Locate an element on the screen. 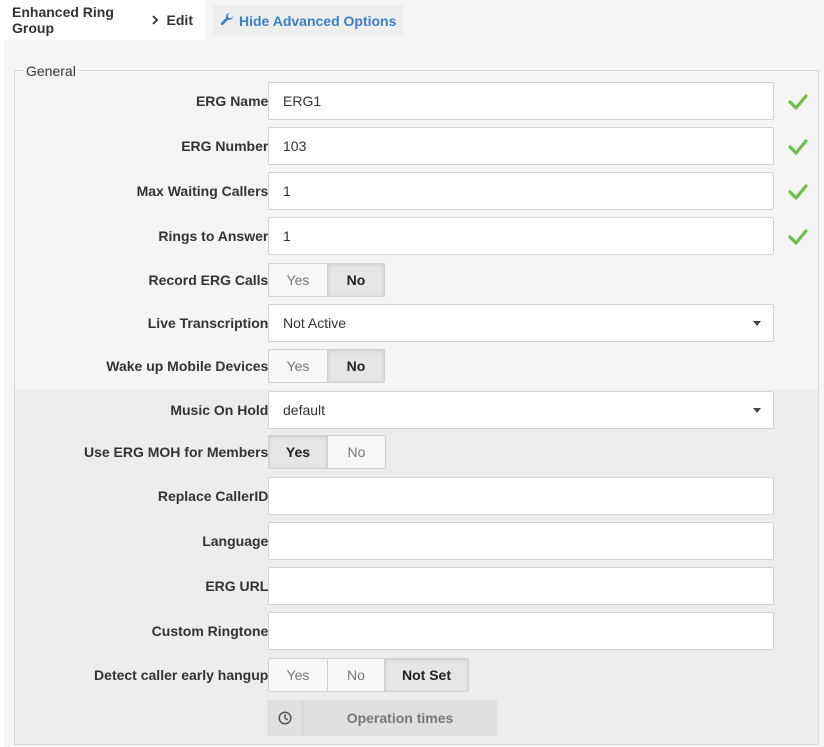  language-label: Language: is located at coordinates (237, 541).